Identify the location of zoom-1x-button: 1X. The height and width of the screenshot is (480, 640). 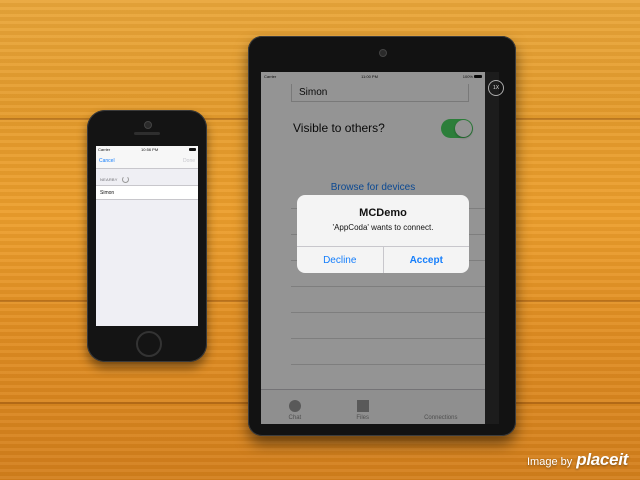
(496, 88).